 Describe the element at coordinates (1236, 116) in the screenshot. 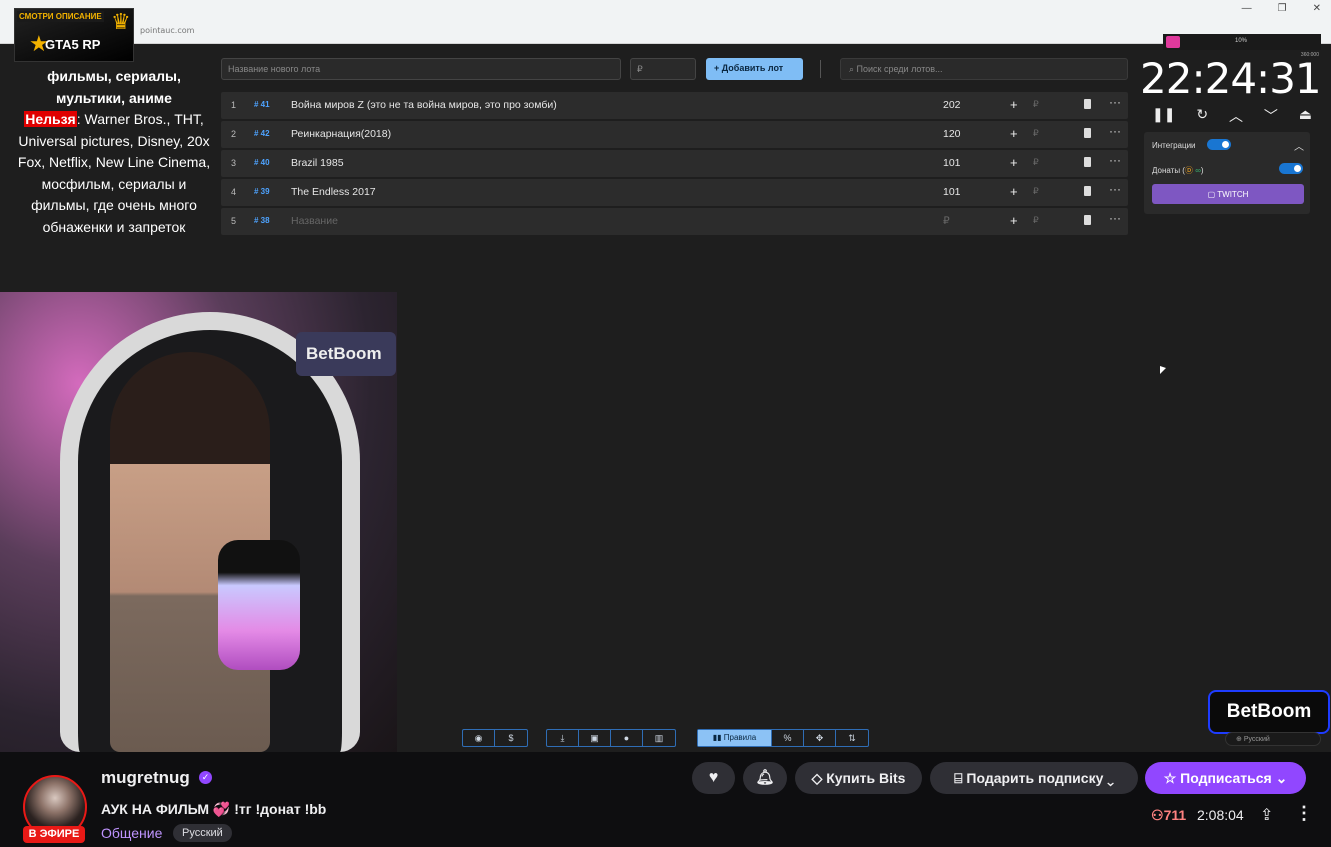

I see `chevron-up-icon: ︿` at that location.